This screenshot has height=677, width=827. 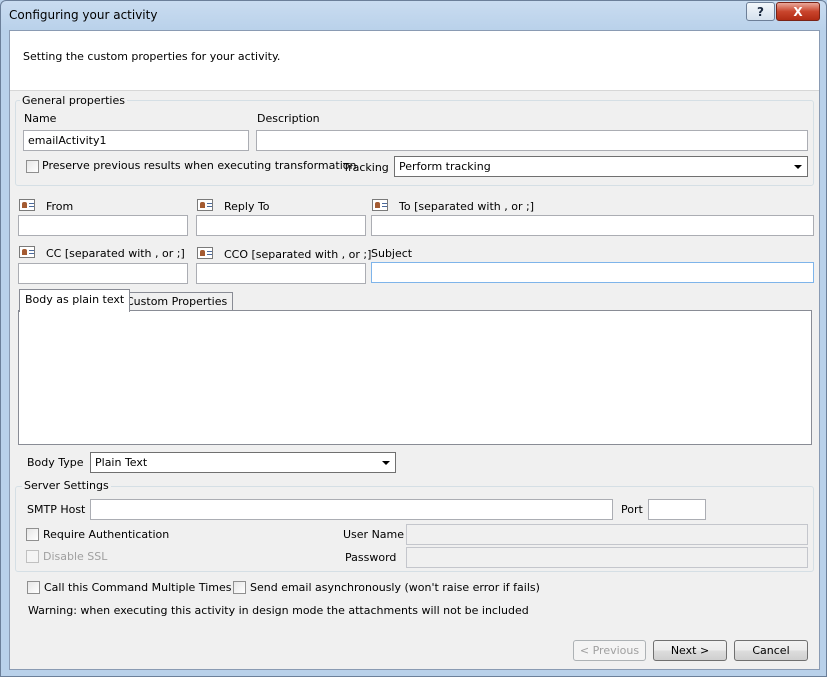 What do you see at coordinates (243, 462) in the screenshot?
I see `body-type-select: Plain Text` at bounding box center [243, 462].